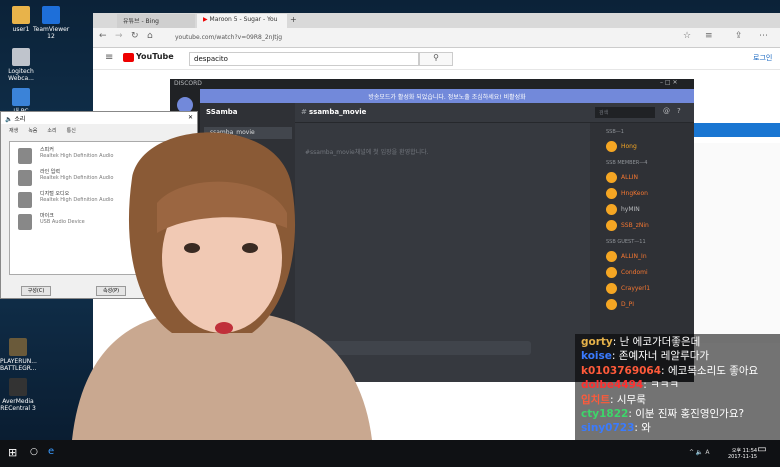 The image size is (780, 467). Describe the element at coordinates (608, 428) in the screenshot. I see `chat-username: siny0723` at that location.